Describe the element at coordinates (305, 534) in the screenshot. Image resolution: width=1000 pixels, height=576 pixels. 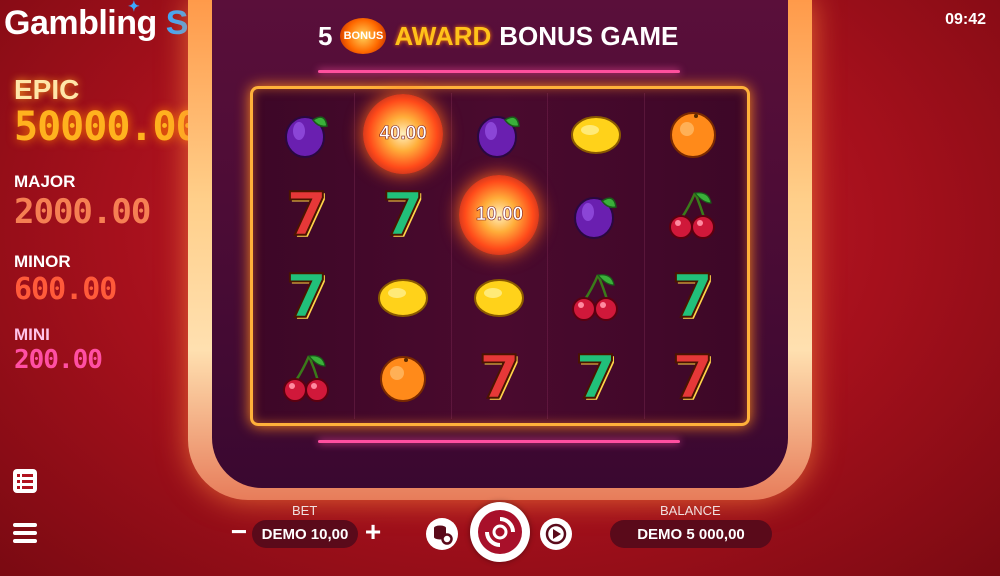
I see `bet-value: DEMO 10,00` at that location.